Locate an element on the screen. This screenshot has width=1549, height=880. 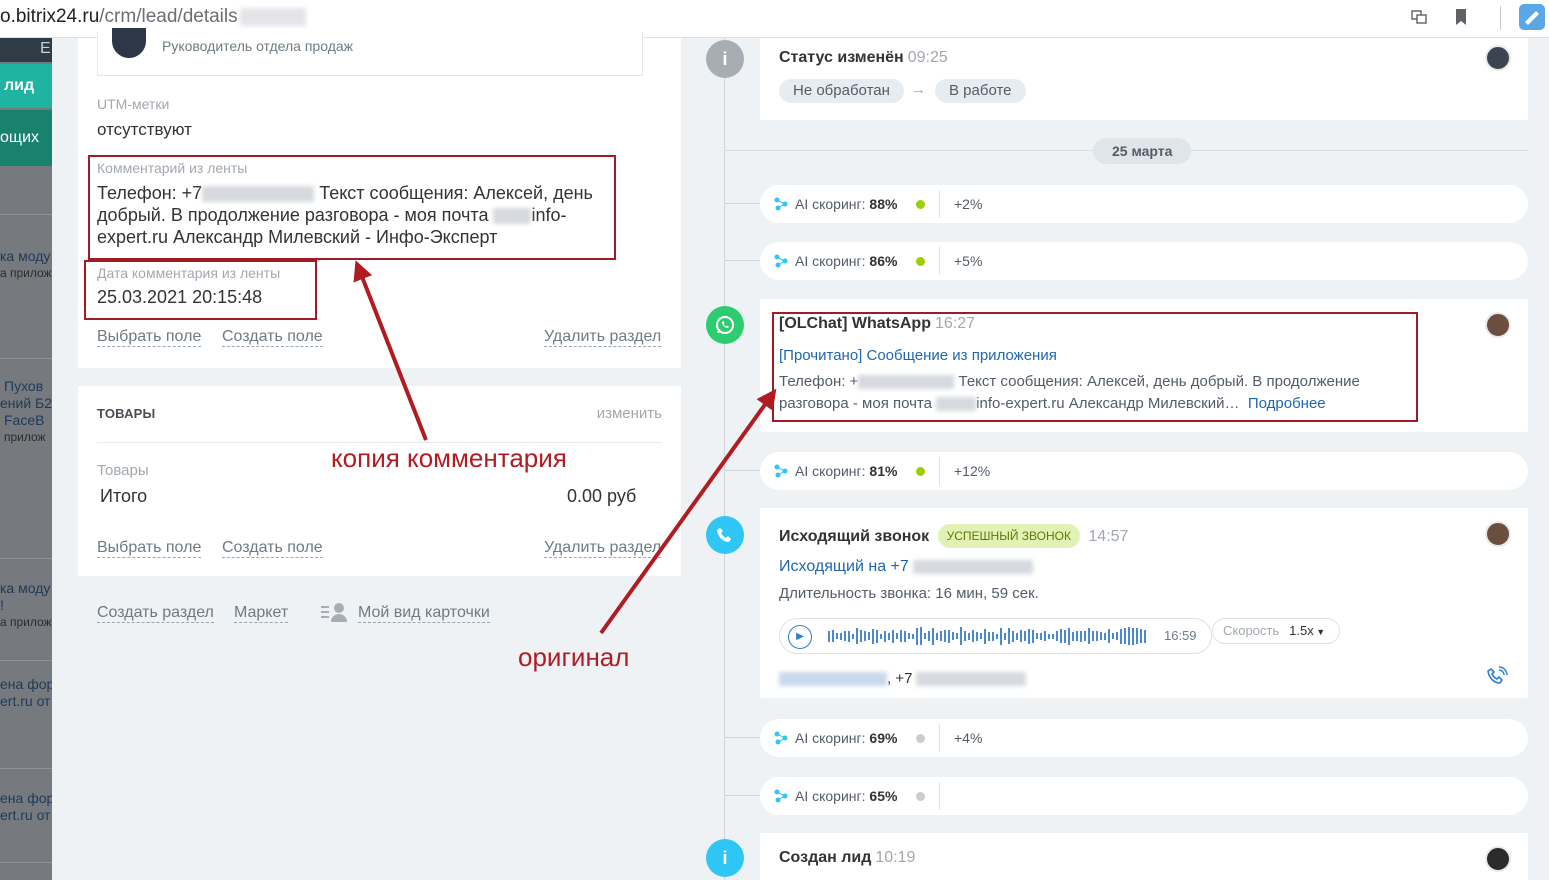
ai-label-text: AI скоринг: is located at coordinates (830, 796).